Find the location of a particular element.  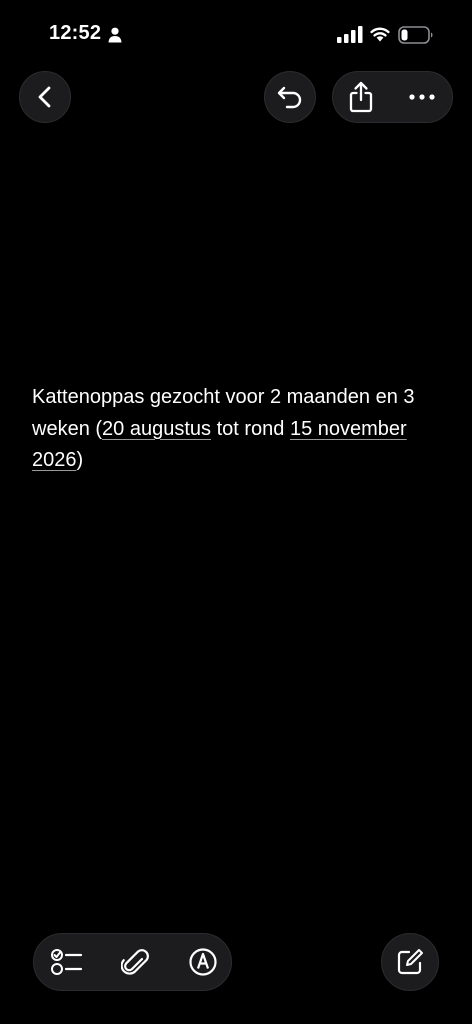

battery-icon is located at coordinates (415, 35).